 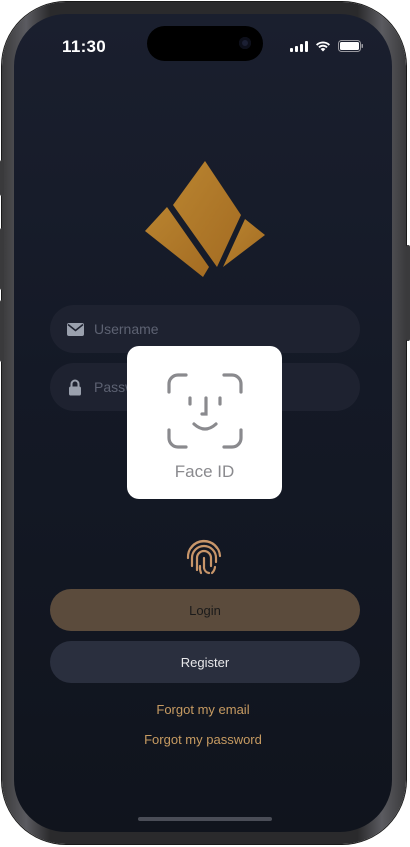 What do you see at coordinates (205, 819) in the screenshot?
I see `home-indicator` at bounding box center [205, 819].